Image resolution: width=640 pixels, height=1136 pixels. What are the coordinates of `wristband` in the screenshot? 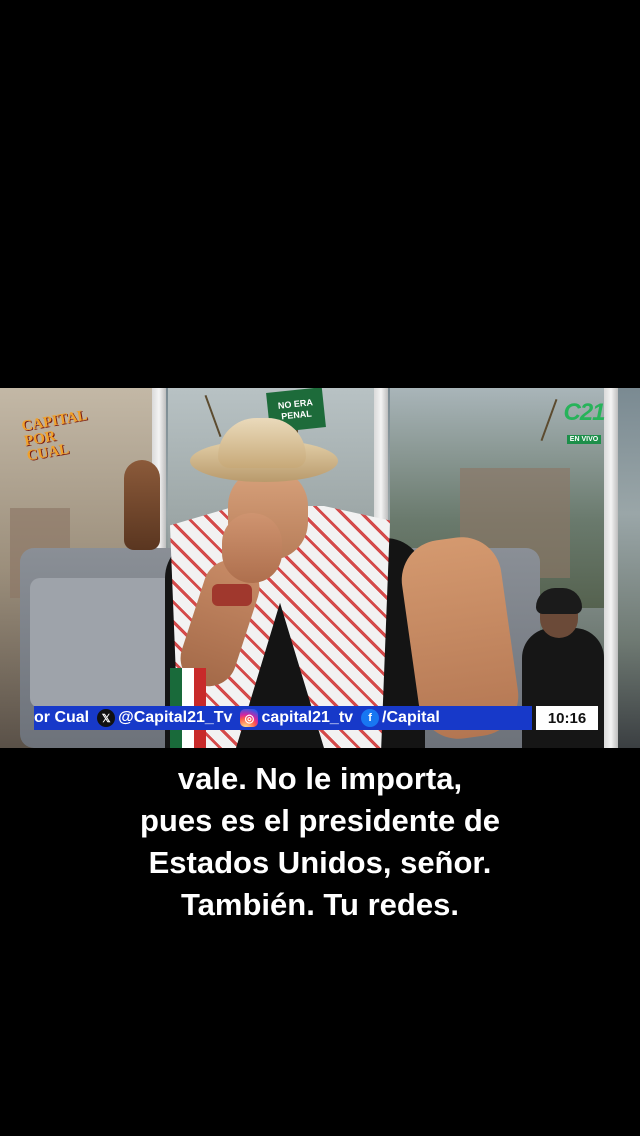 It's located at (232, 595).